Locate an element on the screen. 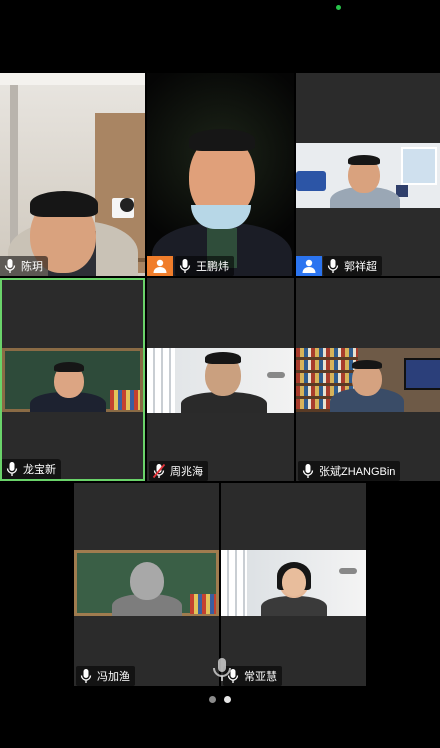 This screenshot has height=748, width=440. participant-name-tag: 王鹏炜 is located at coordinates (204, 266).